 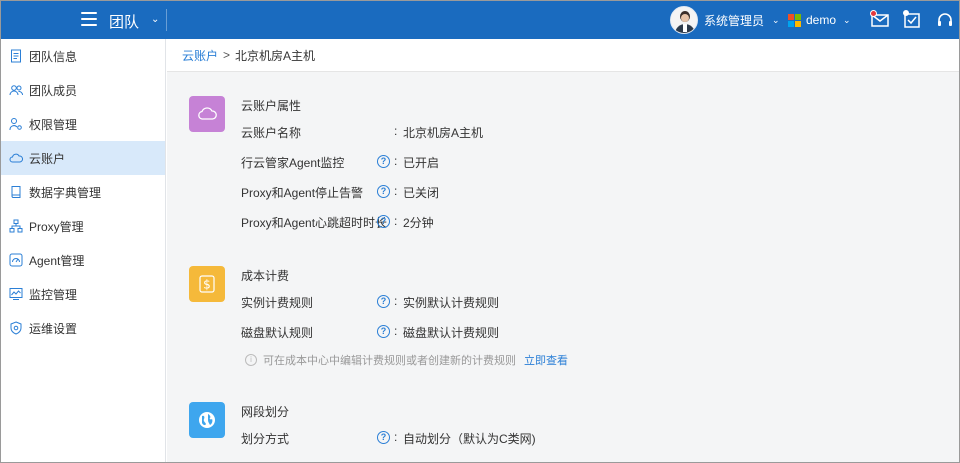 I want to click on notification-badge, so click(x=873, y=13).